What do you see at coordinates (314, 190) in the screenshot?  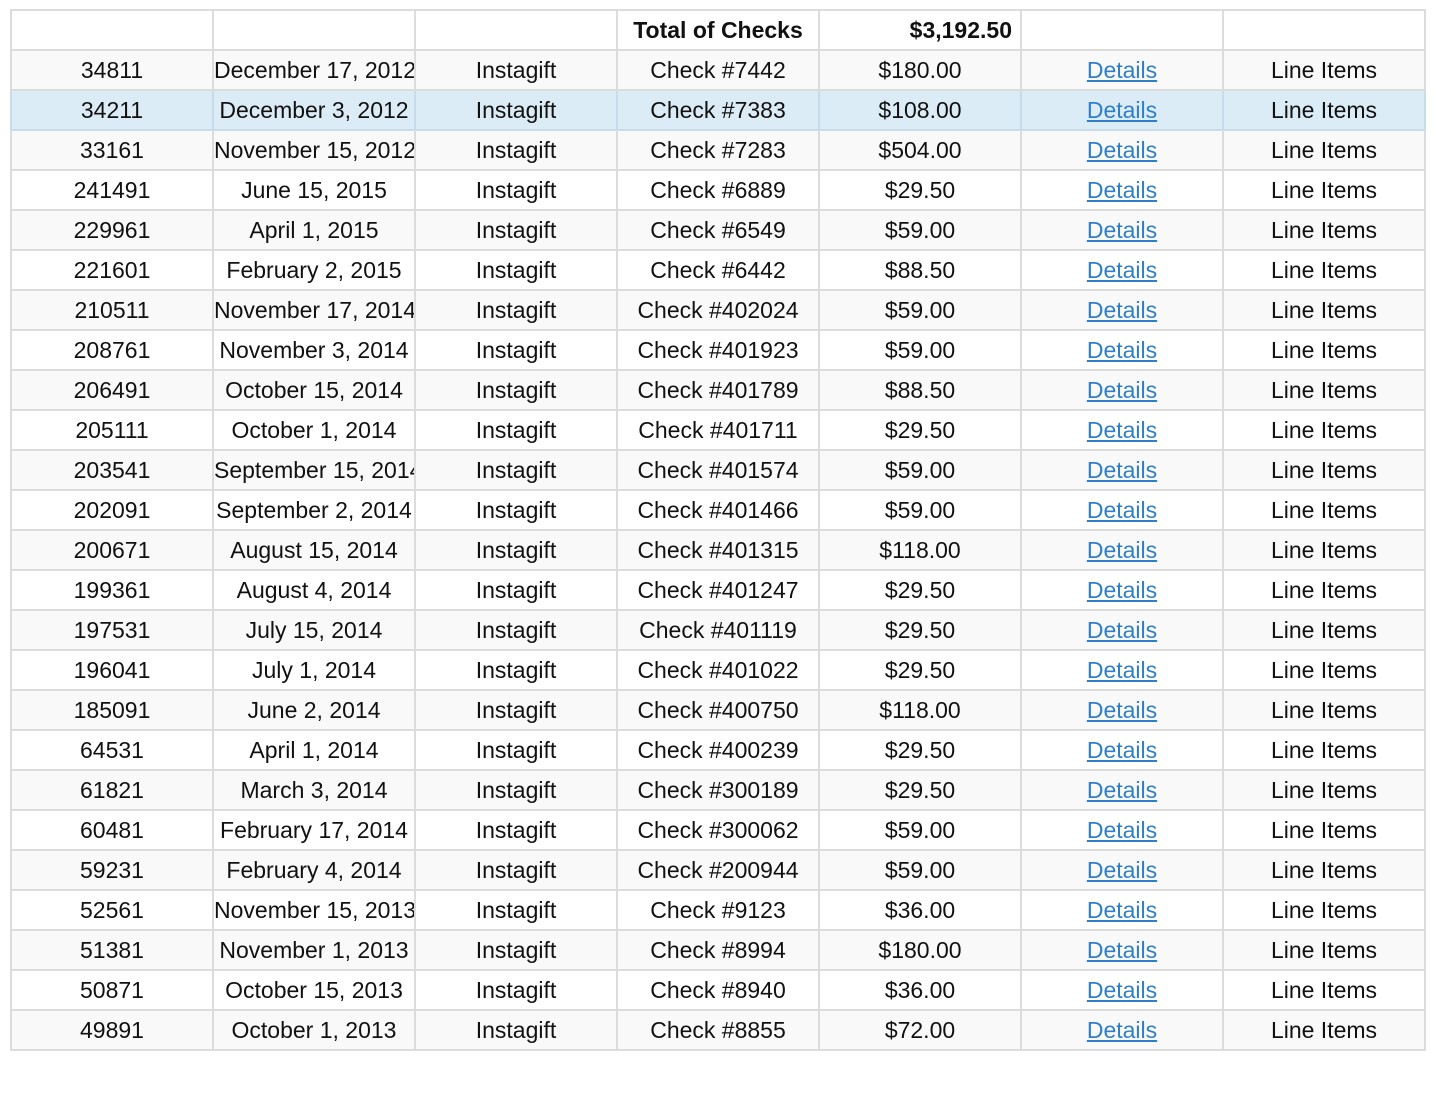 I see `date-cell: June 15, 2015` at bounding box center [314, 190].